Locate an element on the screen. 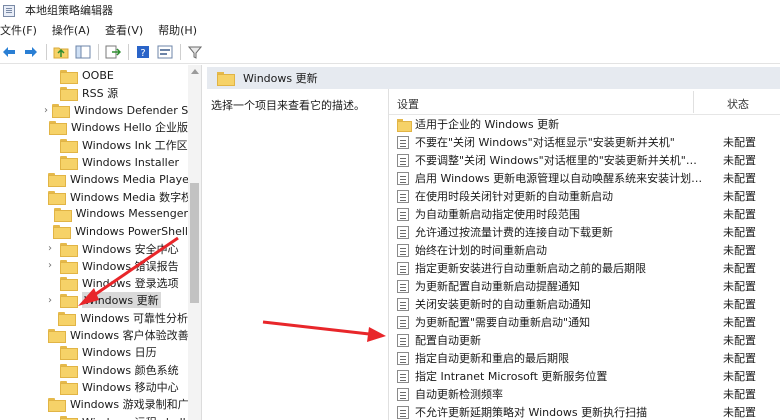 The width and height of the screenshot is (780, 420). policy-row: 为更新配置自动重新启动提醒通知 未配置 is located at coordinates (584, 286).